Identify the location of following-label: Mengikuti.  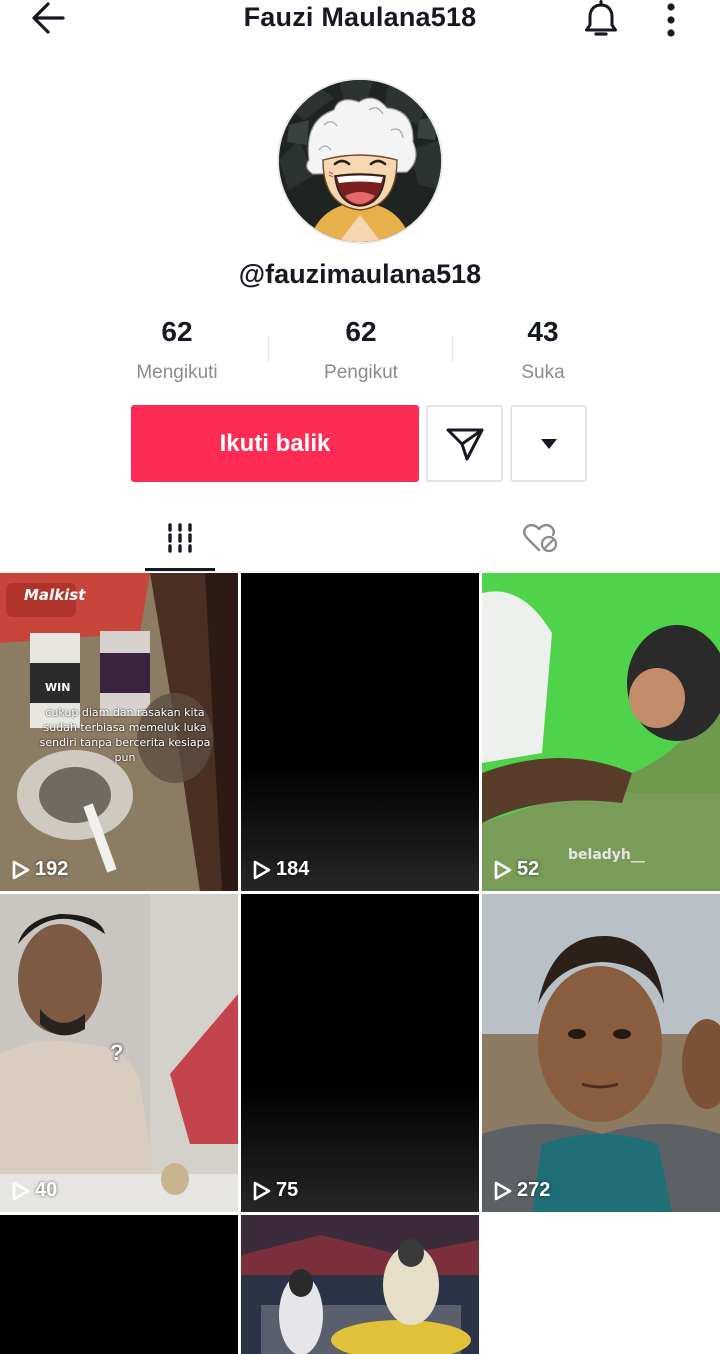
(177, 372).